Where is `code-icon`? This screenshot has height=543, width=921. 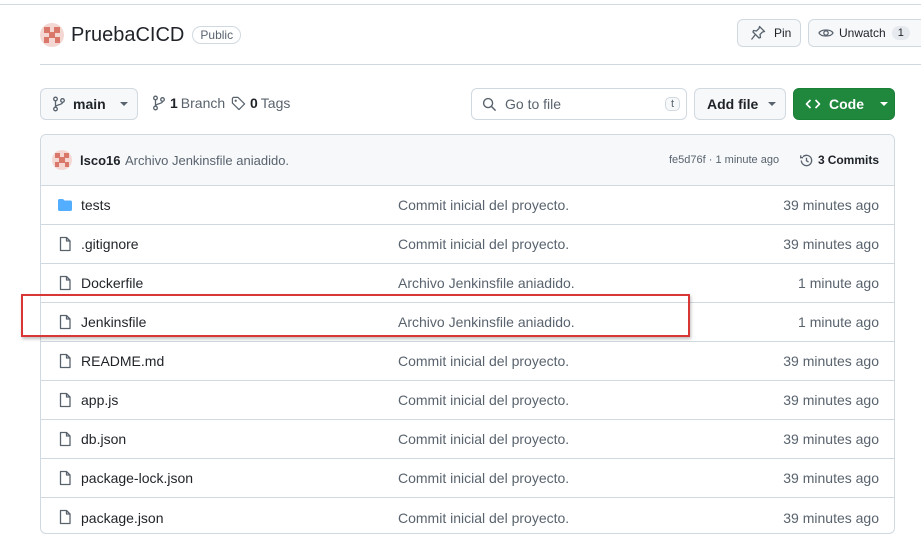
code-icon is located at coordinates (813, 104).